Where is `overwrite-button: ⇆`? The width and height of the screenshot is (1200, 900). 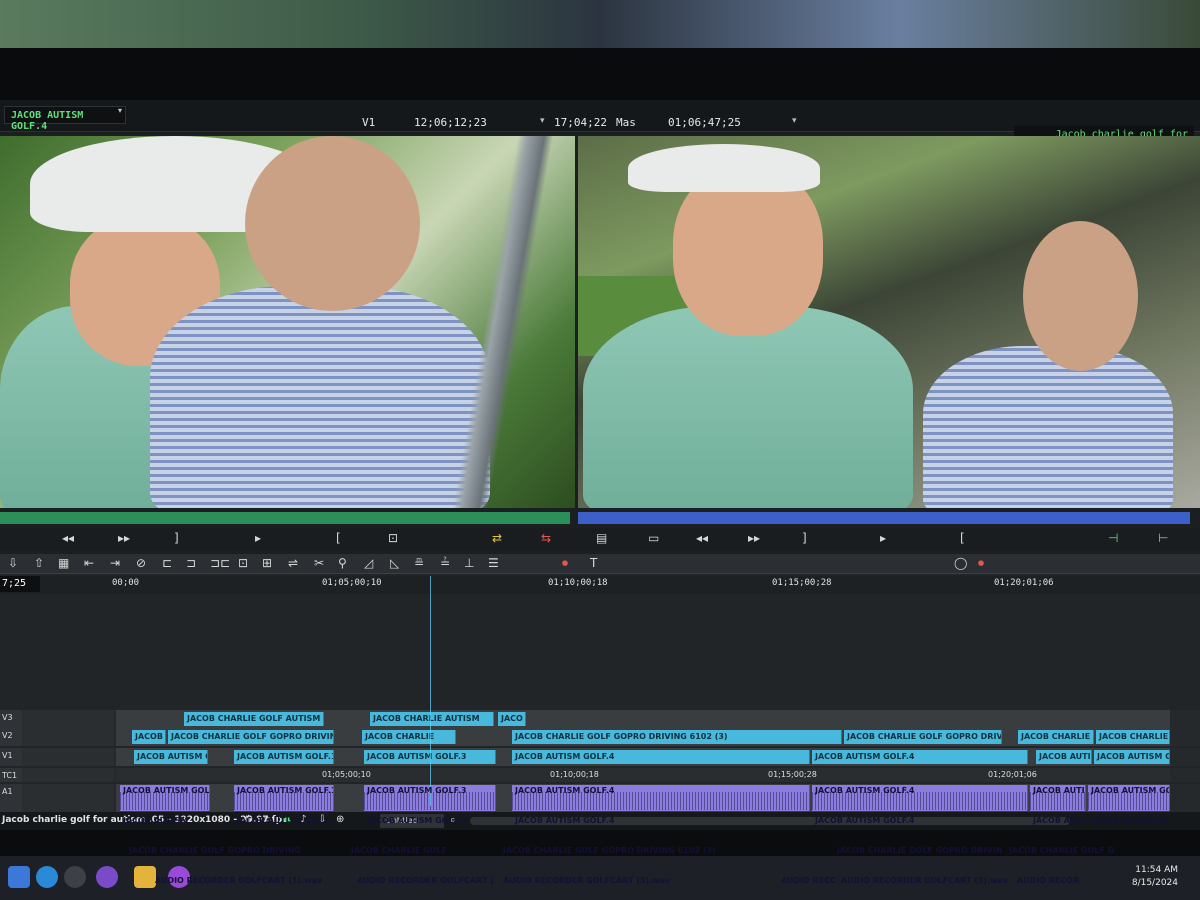 overwrite-button: ⇆ is located at coordinates (546, 538).